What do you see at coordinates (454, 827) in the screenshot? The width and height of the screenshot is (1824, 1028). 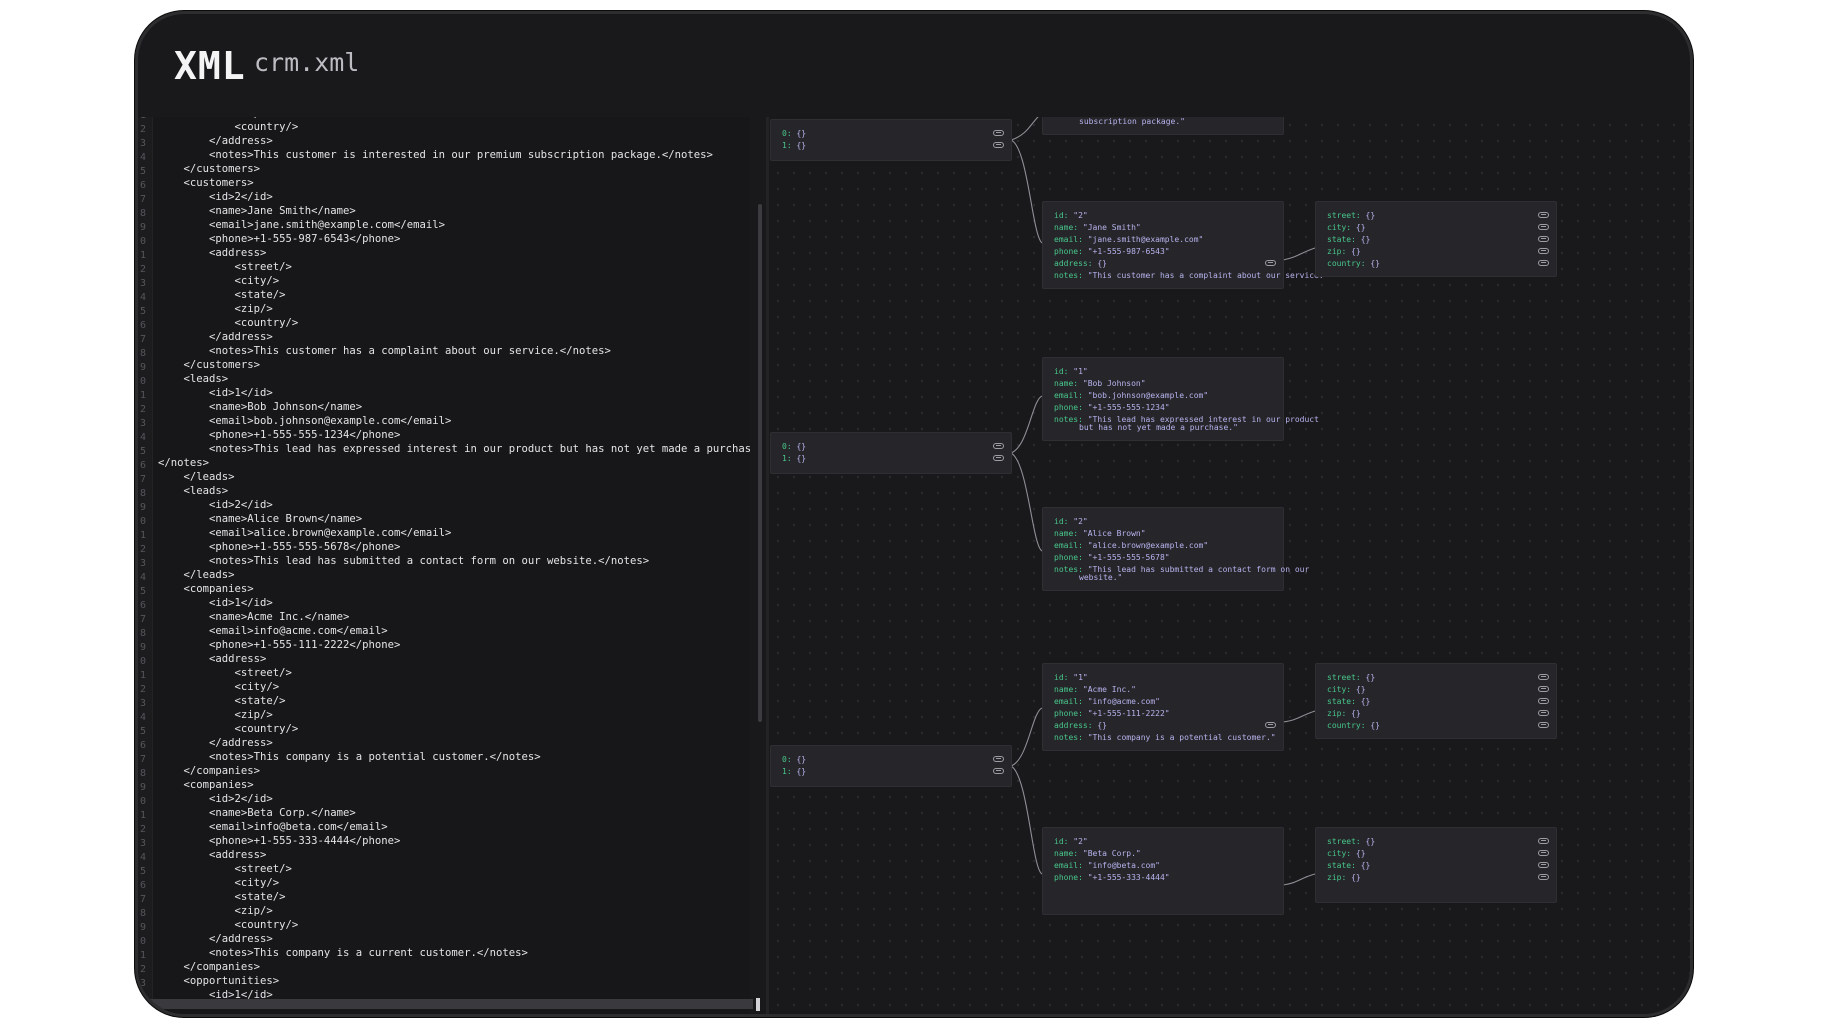 I see `code-line: <email>info@beta.com</email>` at bounding box center [454, 827].